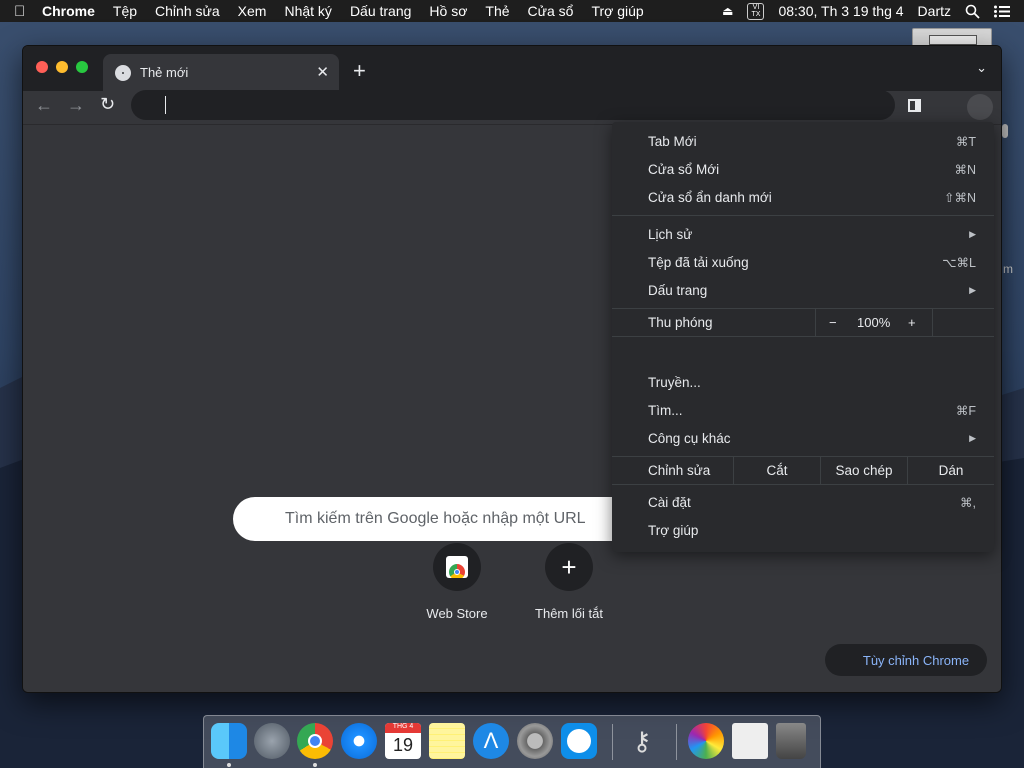 The image size is (1024, 768). Describe the element at coordinates (307, 11) in the screenshot. I see `menu-history: Nhật ký` at that location.